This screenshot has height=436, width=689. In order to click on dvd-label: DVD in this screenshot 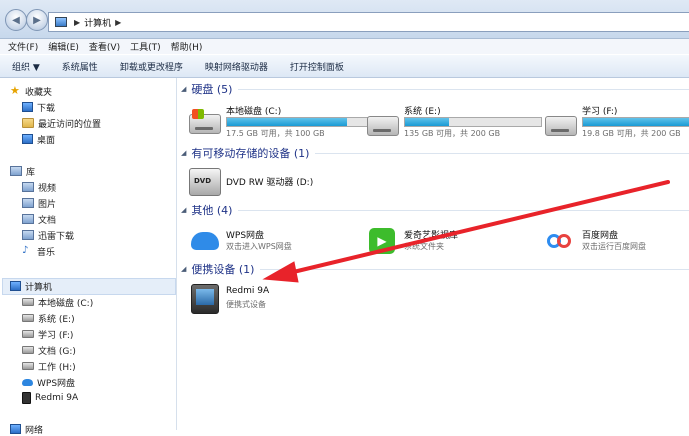, I will do `click(203, 181)`.